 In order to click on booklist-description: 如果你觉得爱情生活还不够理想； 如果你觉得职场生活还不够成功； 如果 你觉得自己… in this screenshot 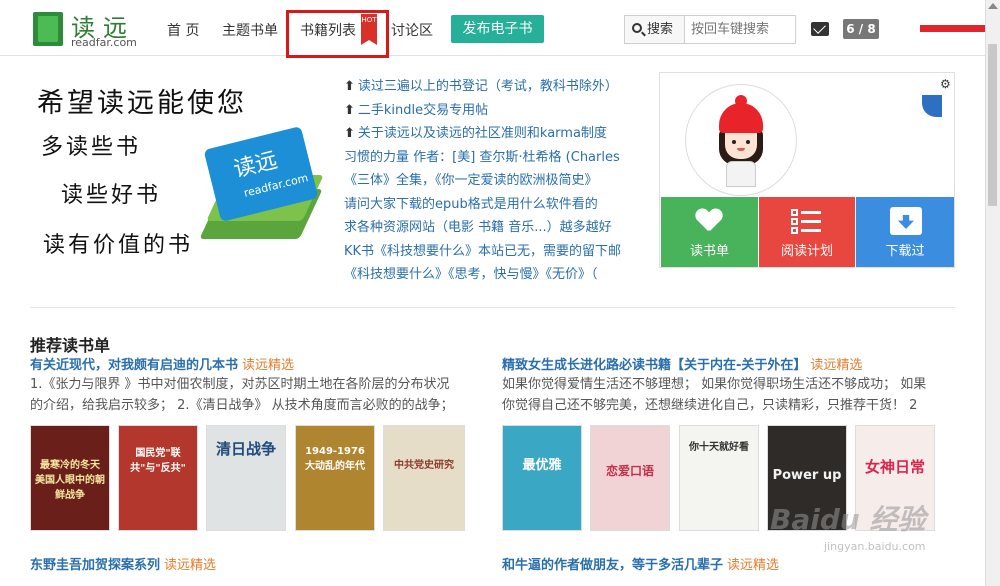, I will do `click(714, 395)`.